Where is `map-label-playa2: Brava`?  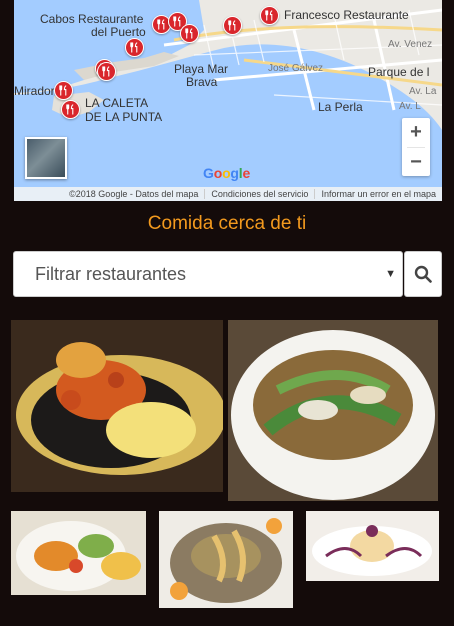
map-label-playa2: Brava is located at coordinates (202, 82).